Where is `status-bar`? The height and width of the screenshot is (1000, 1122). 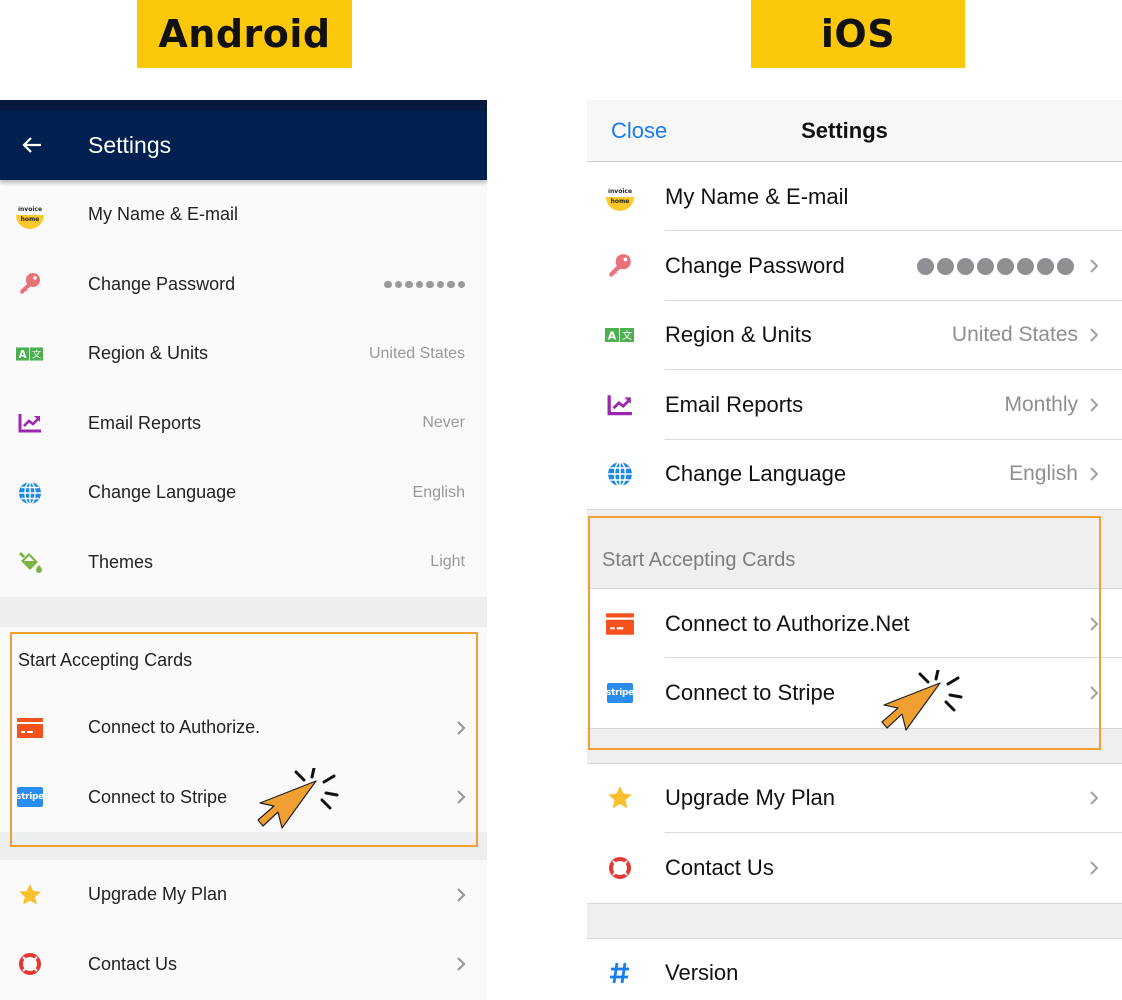 status-bar is located at coordinates (243, 105).